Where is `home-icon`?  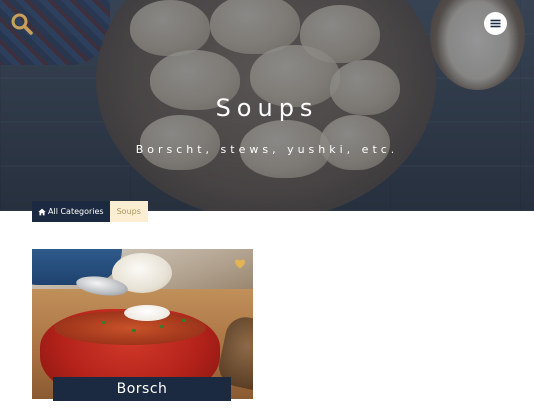
home-icon is located at coordinates (42, 211).